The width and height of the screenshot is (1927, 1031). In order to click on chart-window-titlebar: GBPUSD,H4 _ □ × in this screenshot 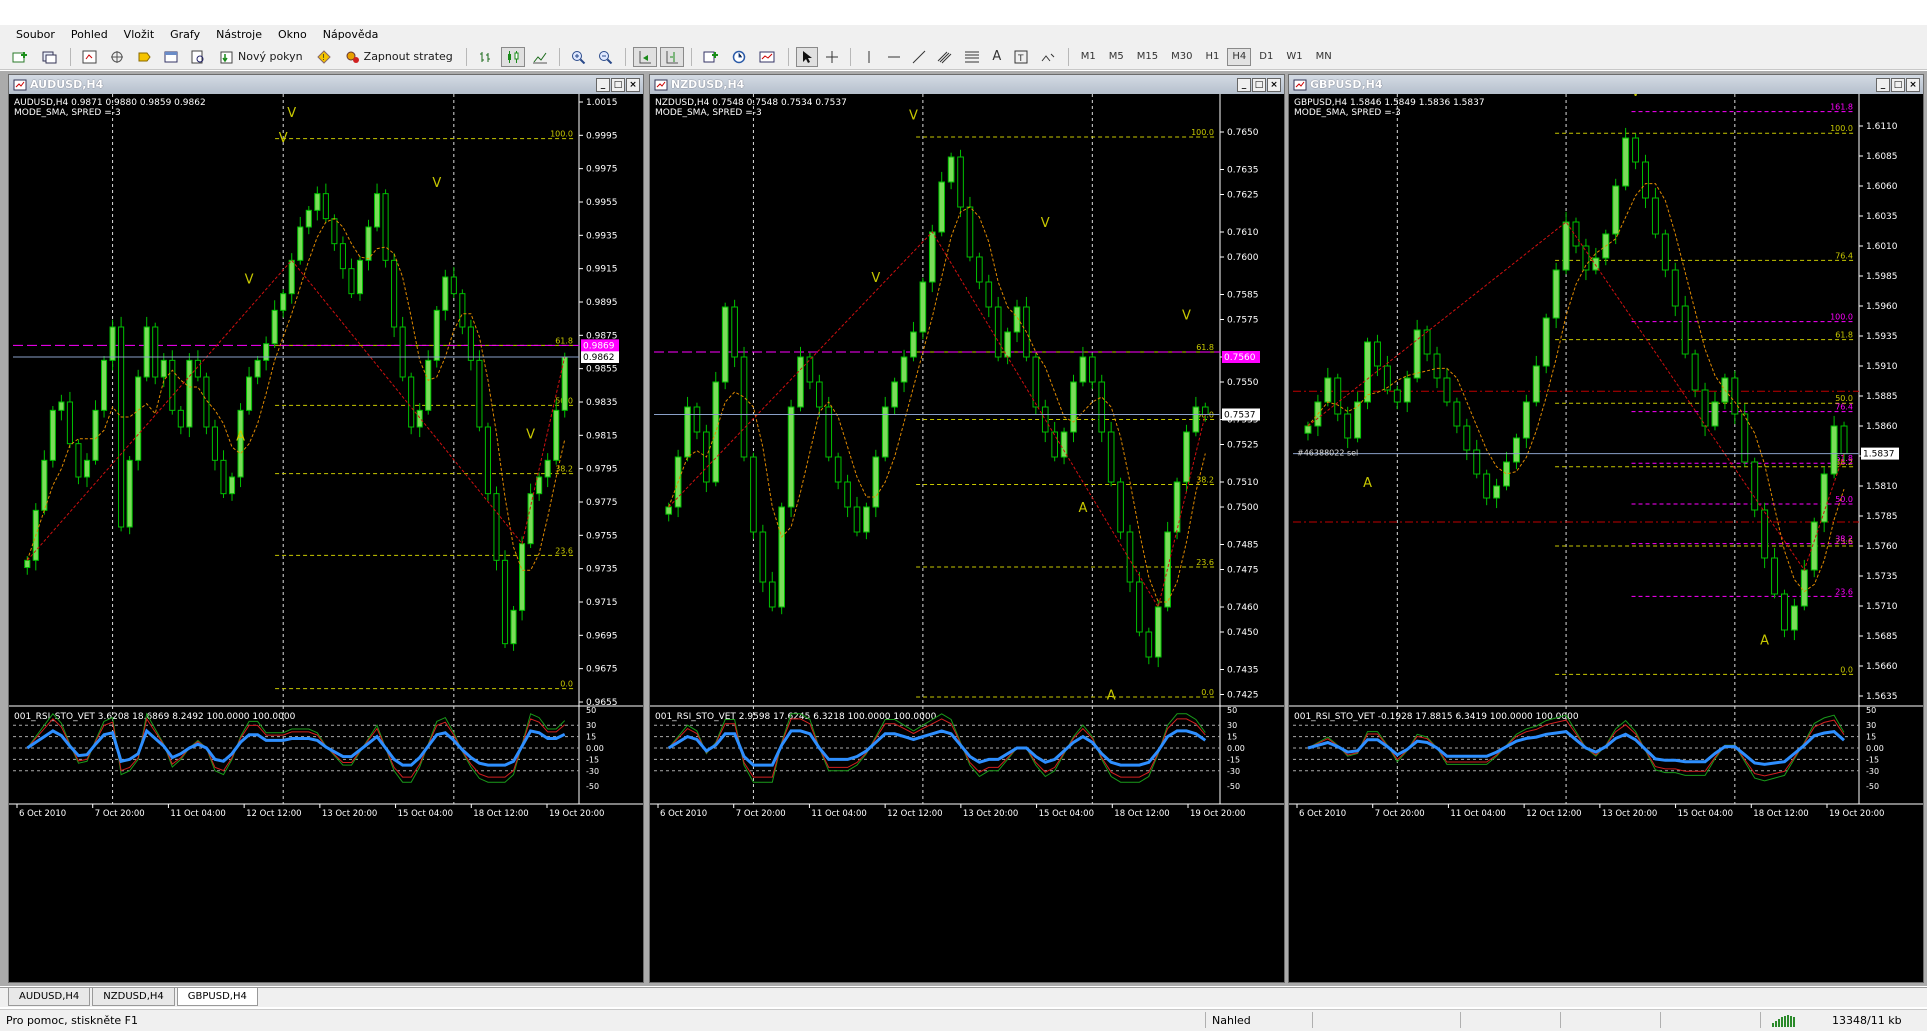, I will do `click(1606, 84)`.